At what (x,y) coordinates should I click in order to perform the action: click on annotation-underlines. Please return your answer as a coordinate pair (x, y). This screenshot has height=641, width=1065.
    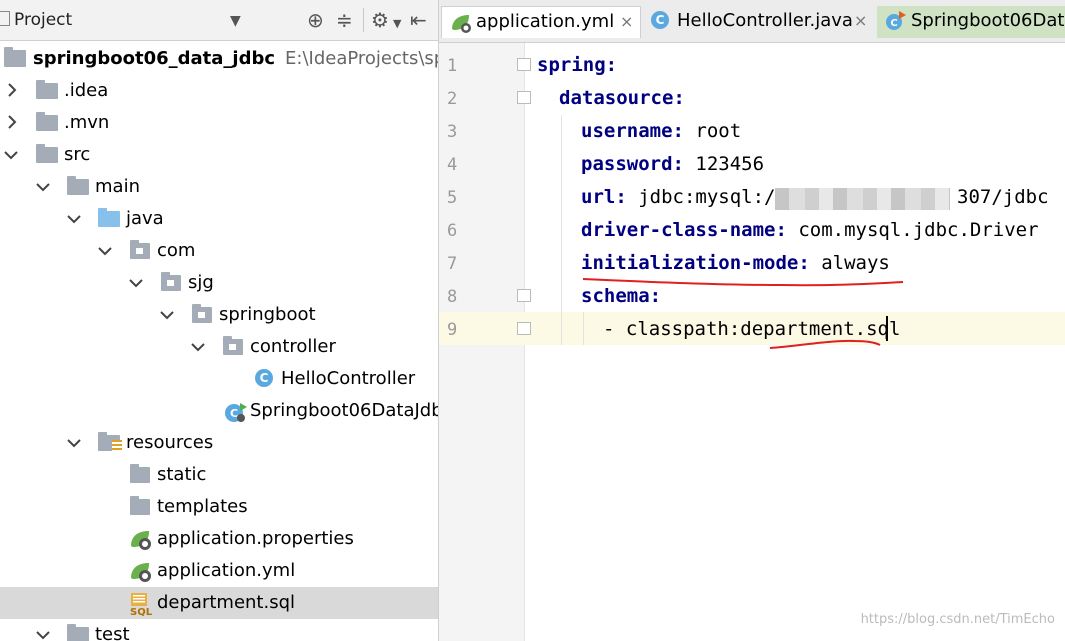
    Looking at the image, I should click on (743, 313).